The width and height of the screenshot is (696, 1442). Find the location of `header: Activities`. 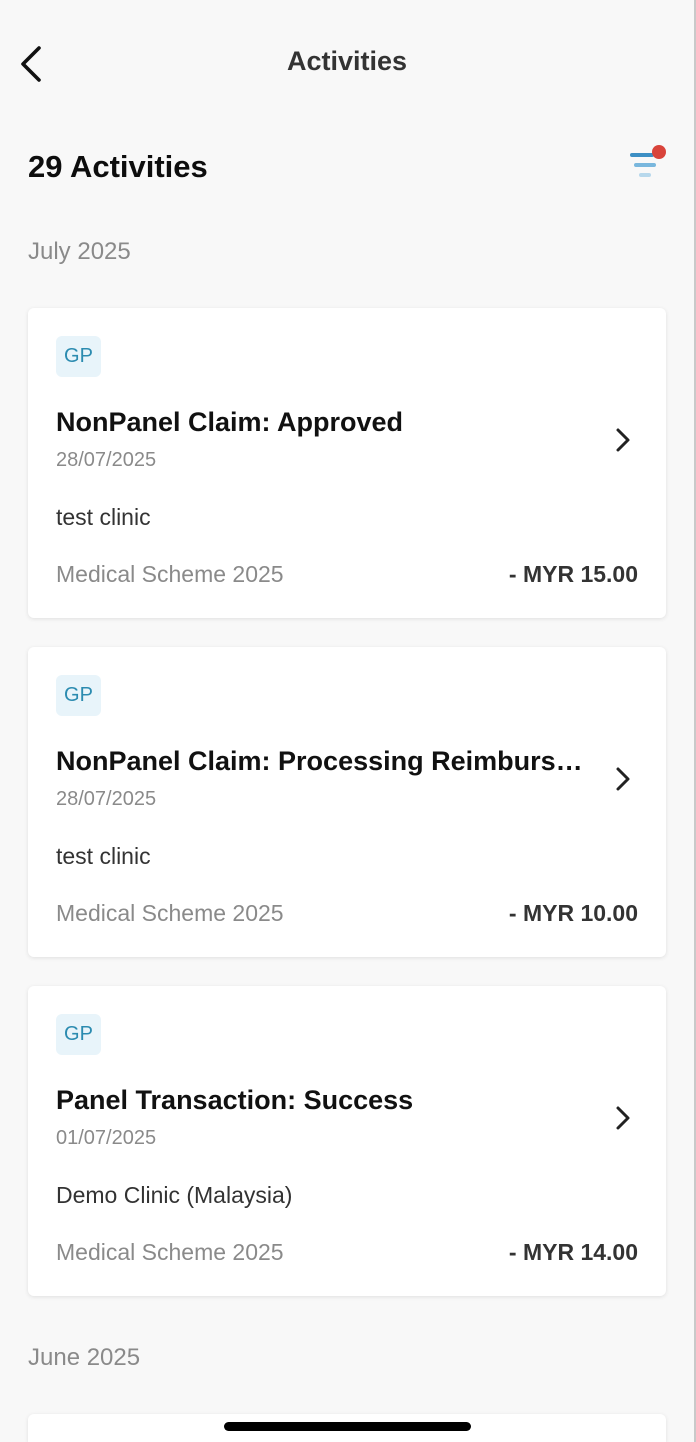

header: Activities is located at coordinates (347, 64).